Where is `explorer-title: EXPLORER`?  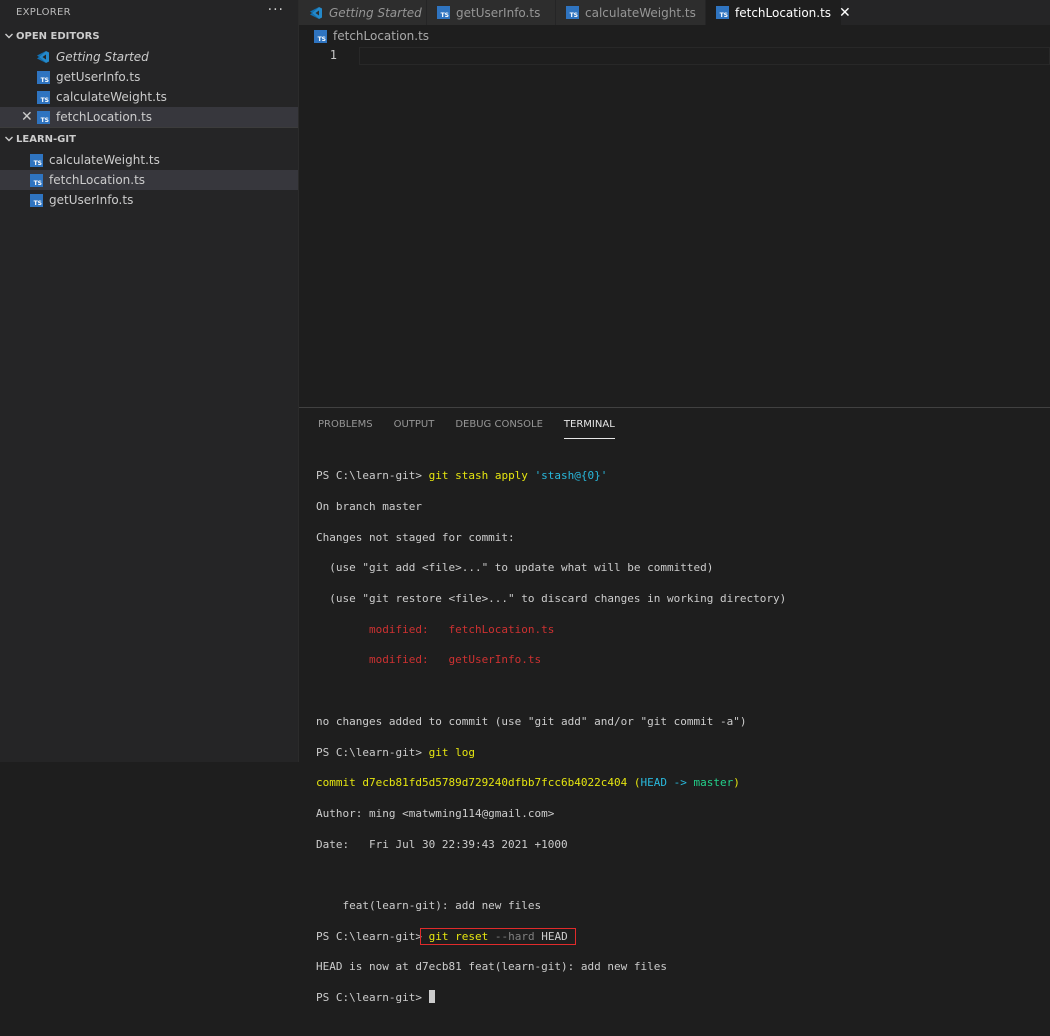 explorer-title: EXPLORER is located at coordinates (43, 12).